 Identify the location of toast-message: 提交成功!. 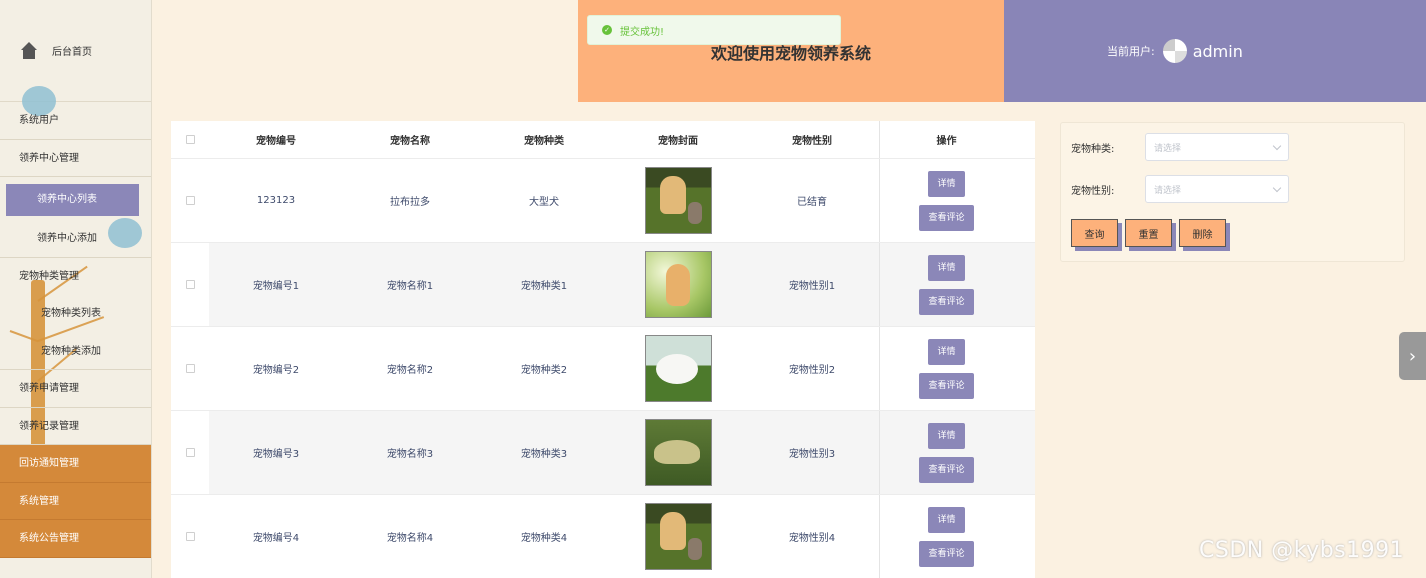
(642, 32).